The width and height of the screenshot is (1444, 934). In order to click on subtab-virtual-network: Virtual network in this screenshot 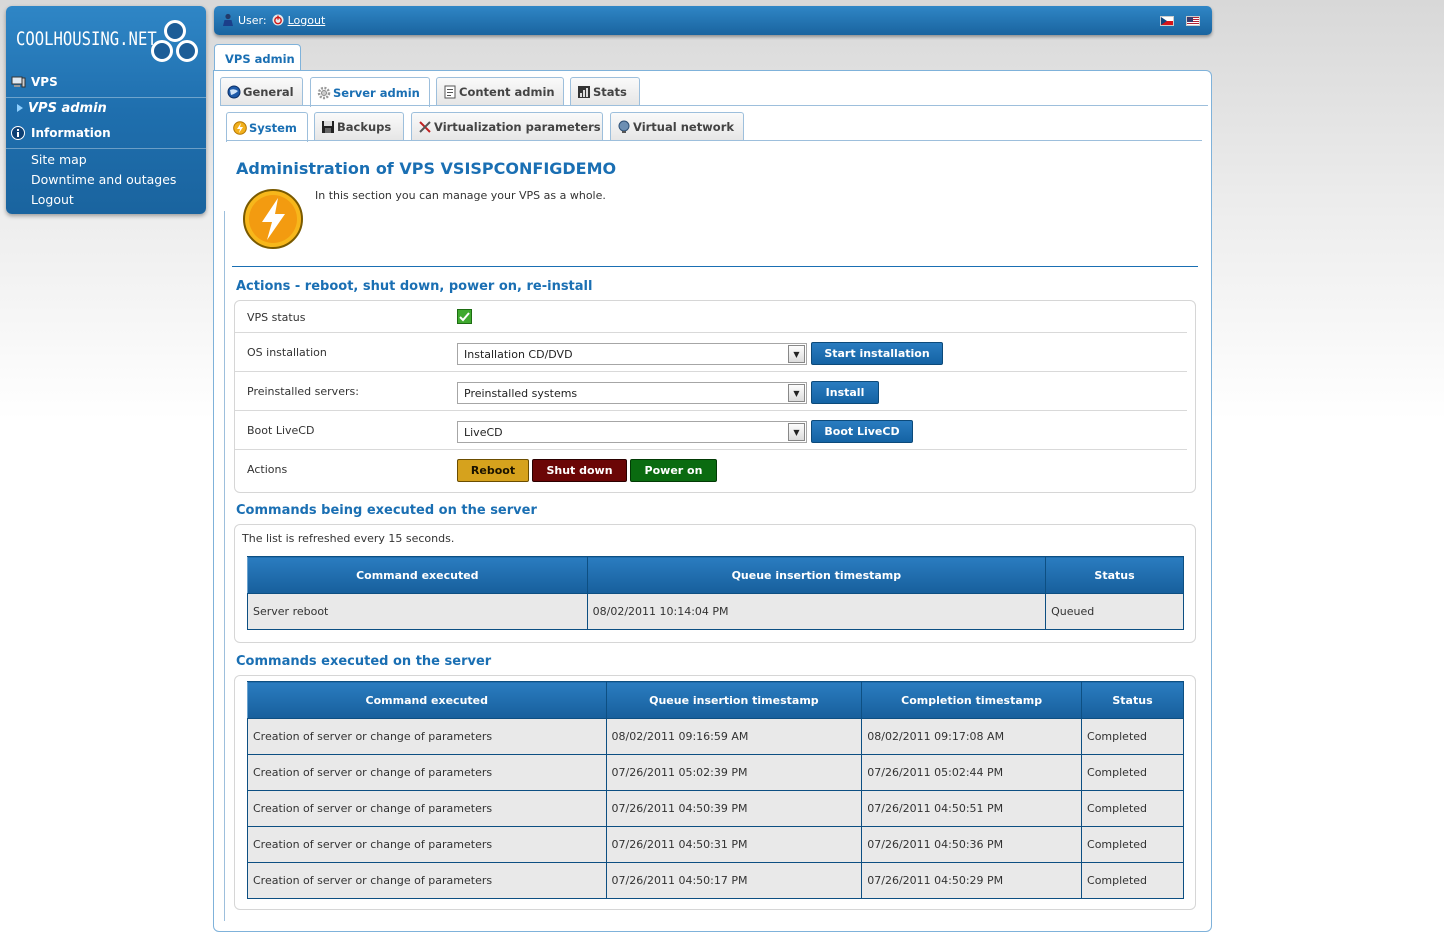, I will do `click(677, 126)`.